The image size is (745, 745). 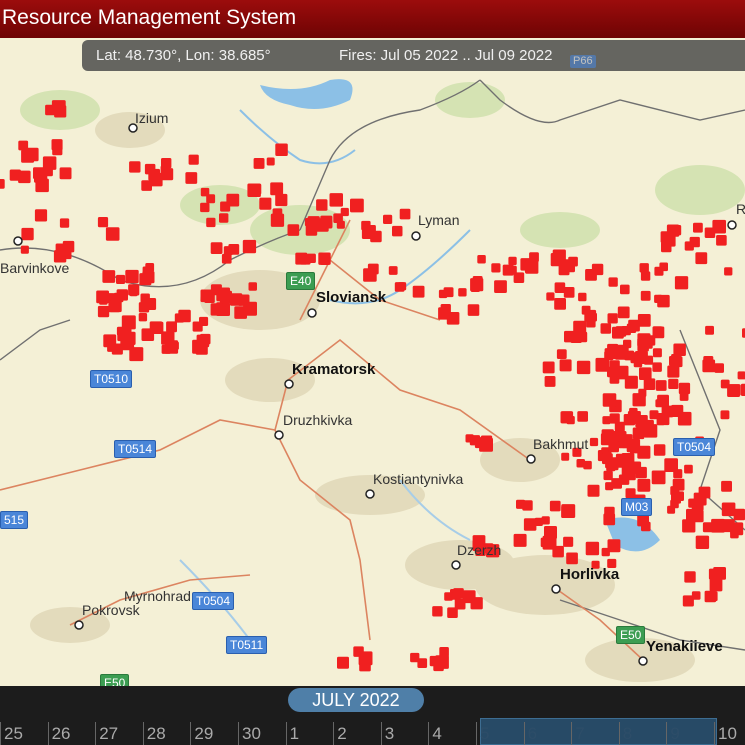 I want to click on lat-lon-readout: Lat: 48.730°, Lon: 38.685°, so click(x=183, y=55).